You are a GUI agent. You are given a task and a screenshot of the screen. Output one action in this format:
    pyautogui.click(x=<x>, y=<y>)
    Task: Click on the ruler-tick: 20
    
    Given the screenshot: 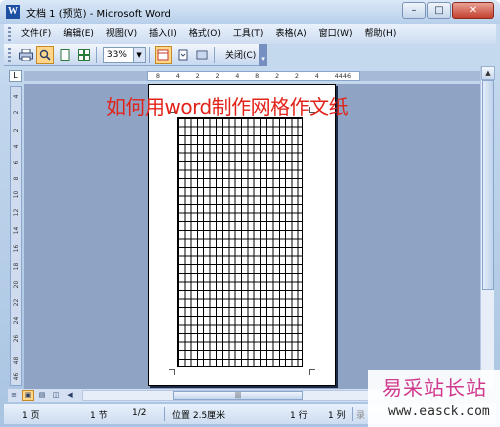 What is the action you would take?
    pyautogui.click(x=16, y=284)
    